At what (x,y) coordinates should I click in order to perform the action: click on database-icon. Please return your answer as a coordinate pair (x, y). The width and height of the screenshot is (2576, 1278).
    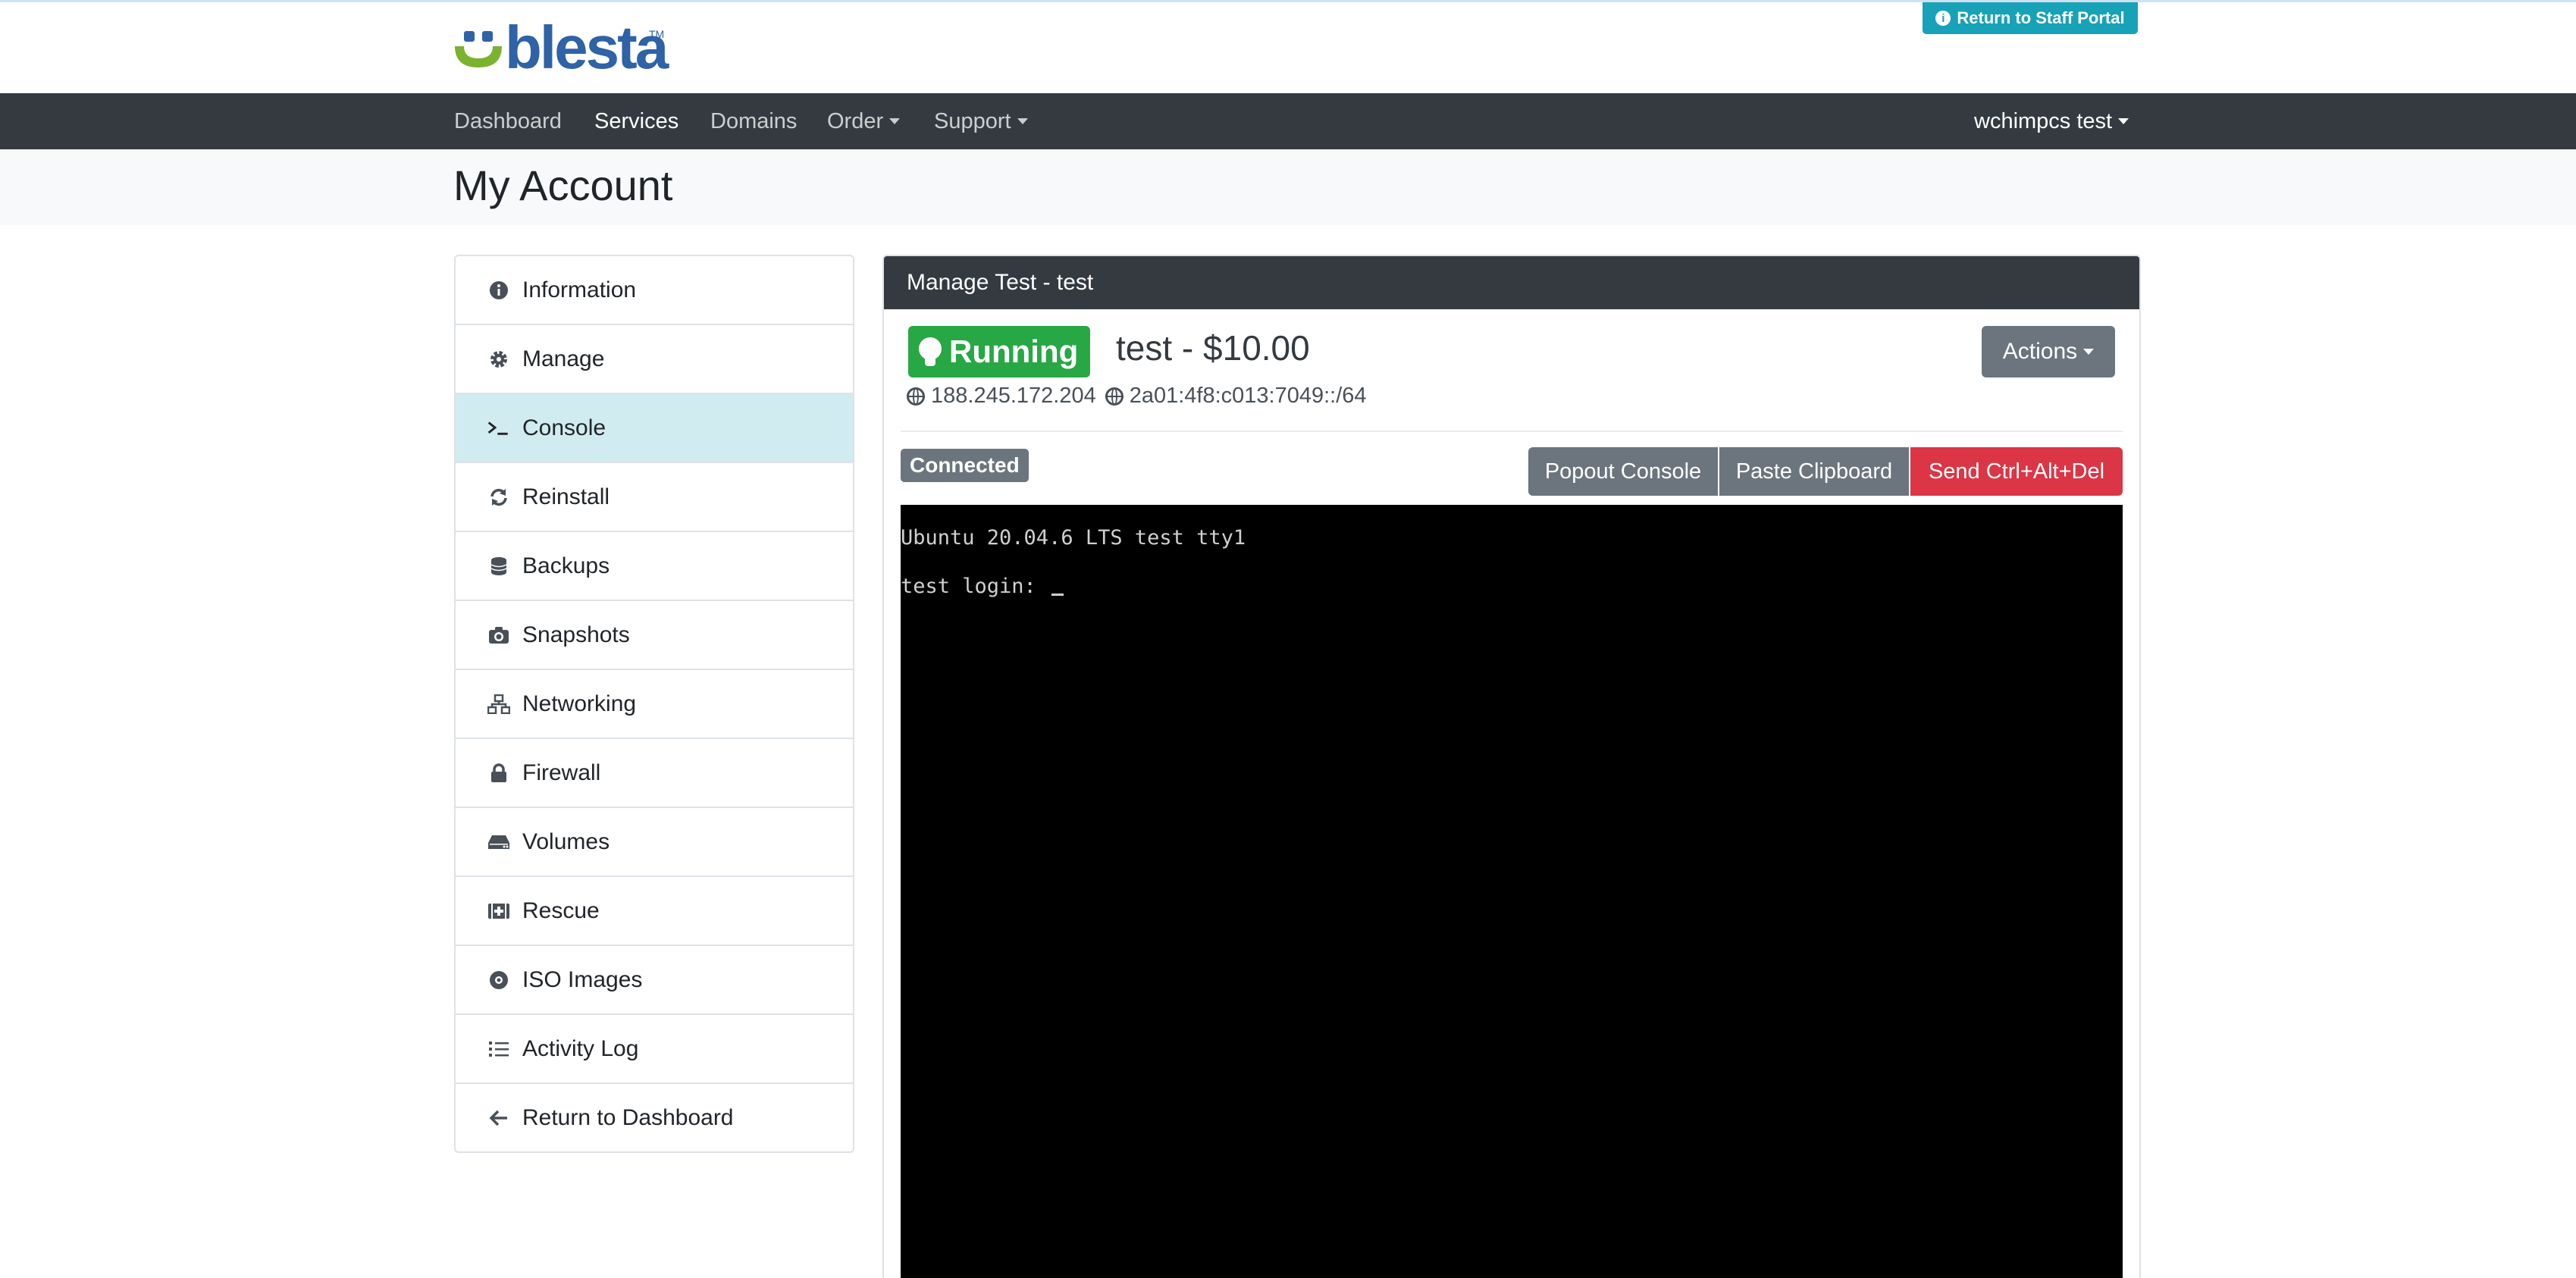
    Looking at the image, I should click on (499, 566).